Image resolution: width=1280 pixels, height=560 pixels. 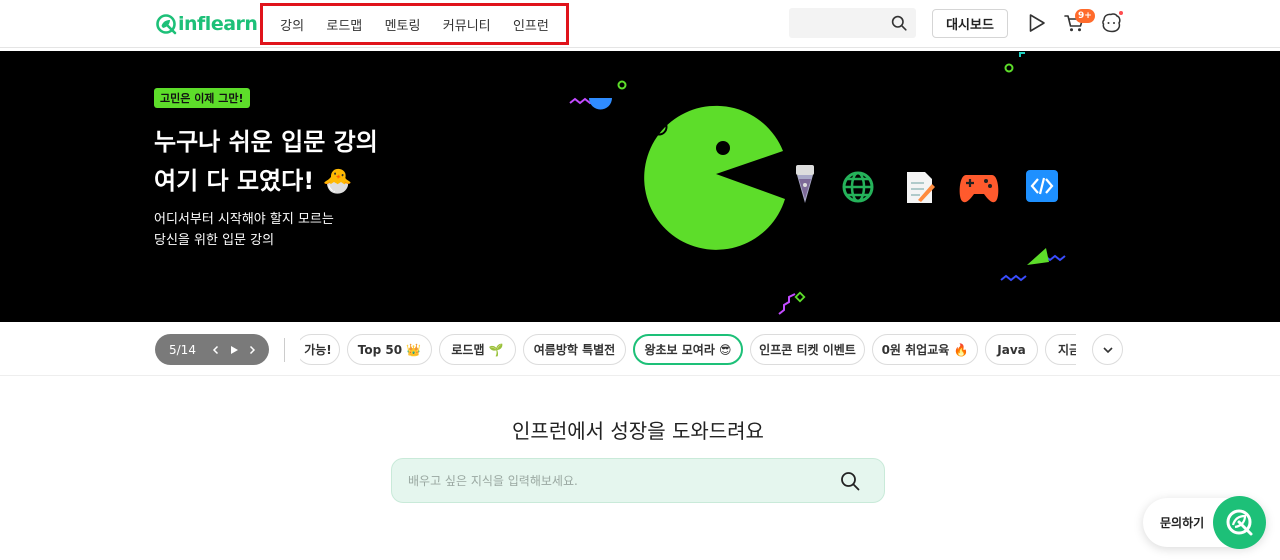 What do you see at coordinates (1111, 23) in the screenshot?
I see `profile-icon` at bounding box center [1111, 23].